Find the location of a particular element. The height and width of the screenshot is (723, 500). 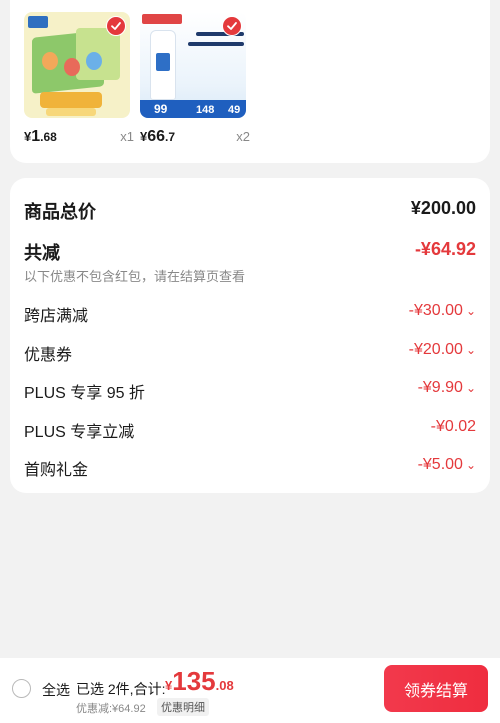

promo-price-bar: 99 148 49 is located at coordinates (193, 109).